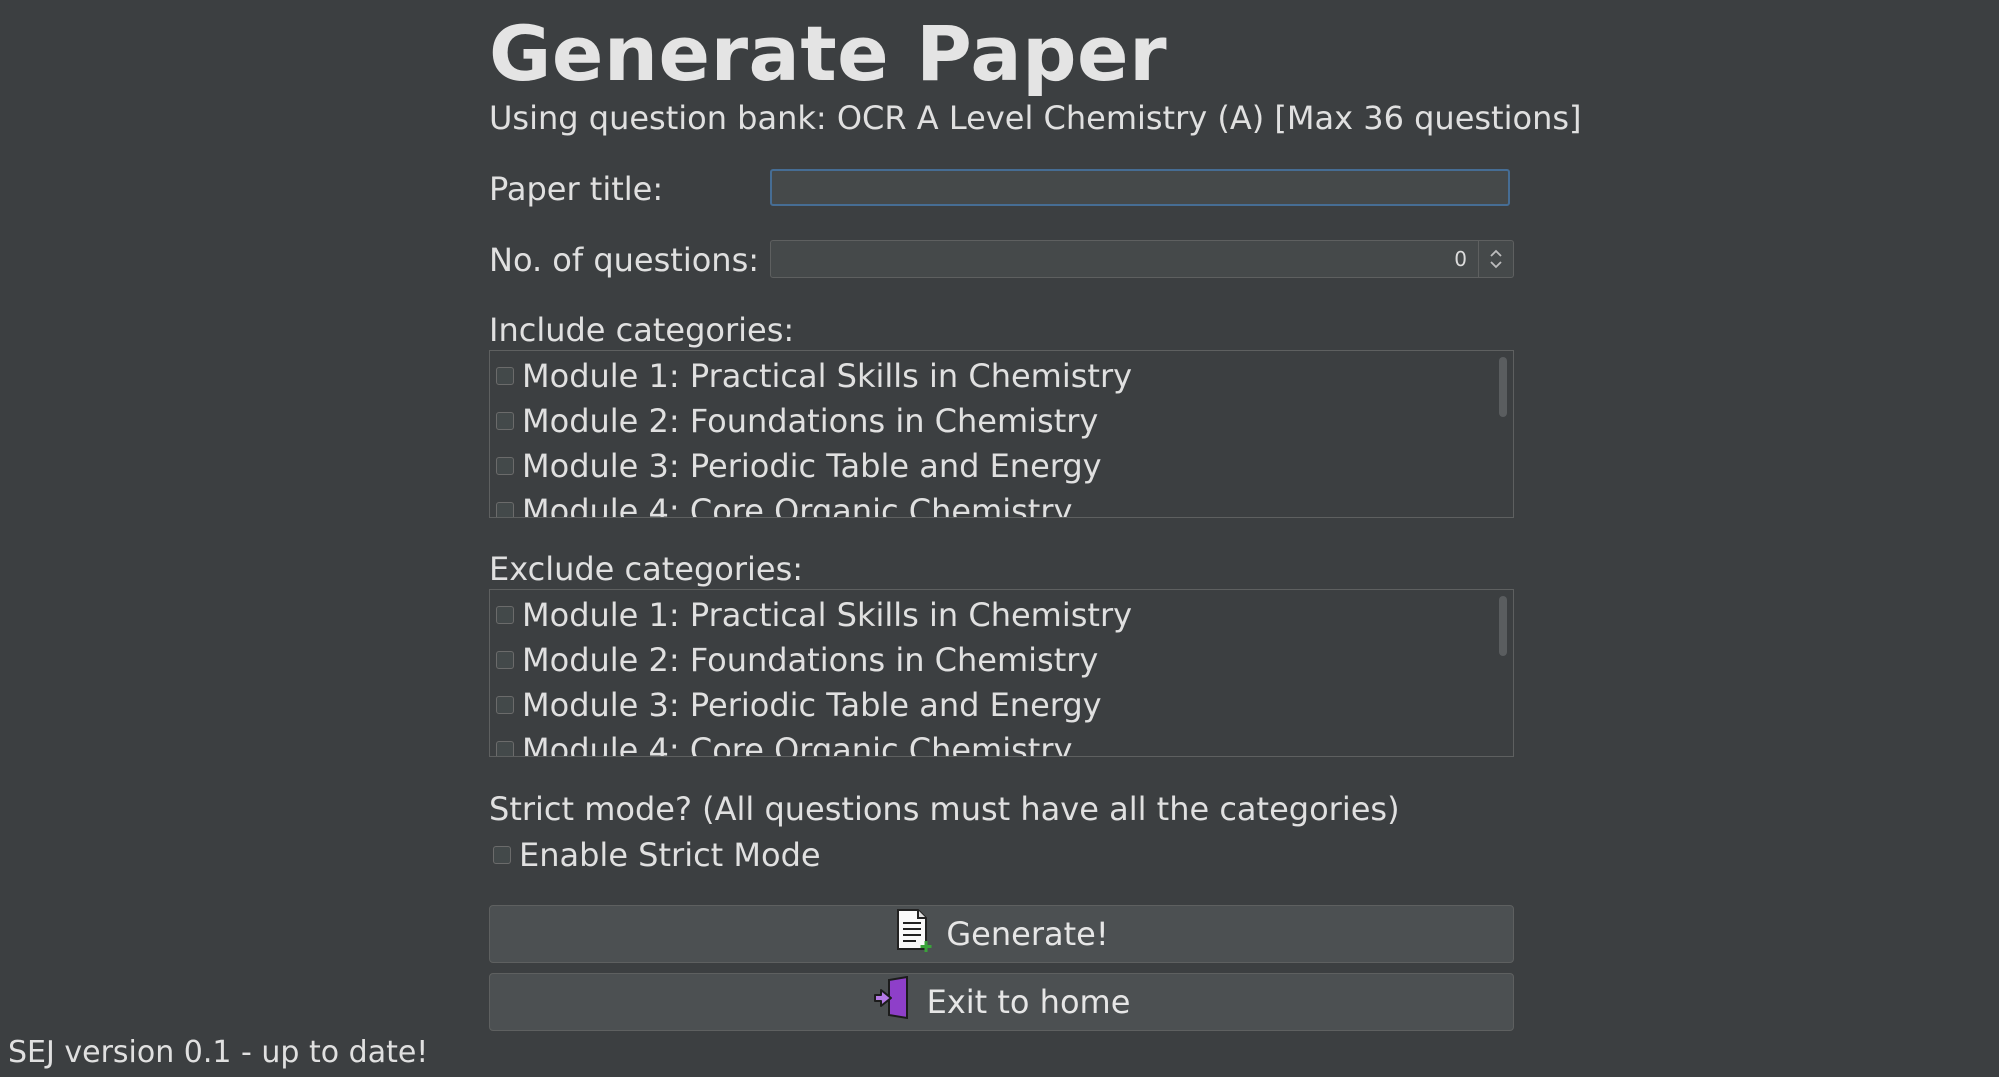 Image resolution: width=1999 pixels, height=1077 pixels. I want to click on exit-to-home-button: Exit to home, so click(1001, 1002).